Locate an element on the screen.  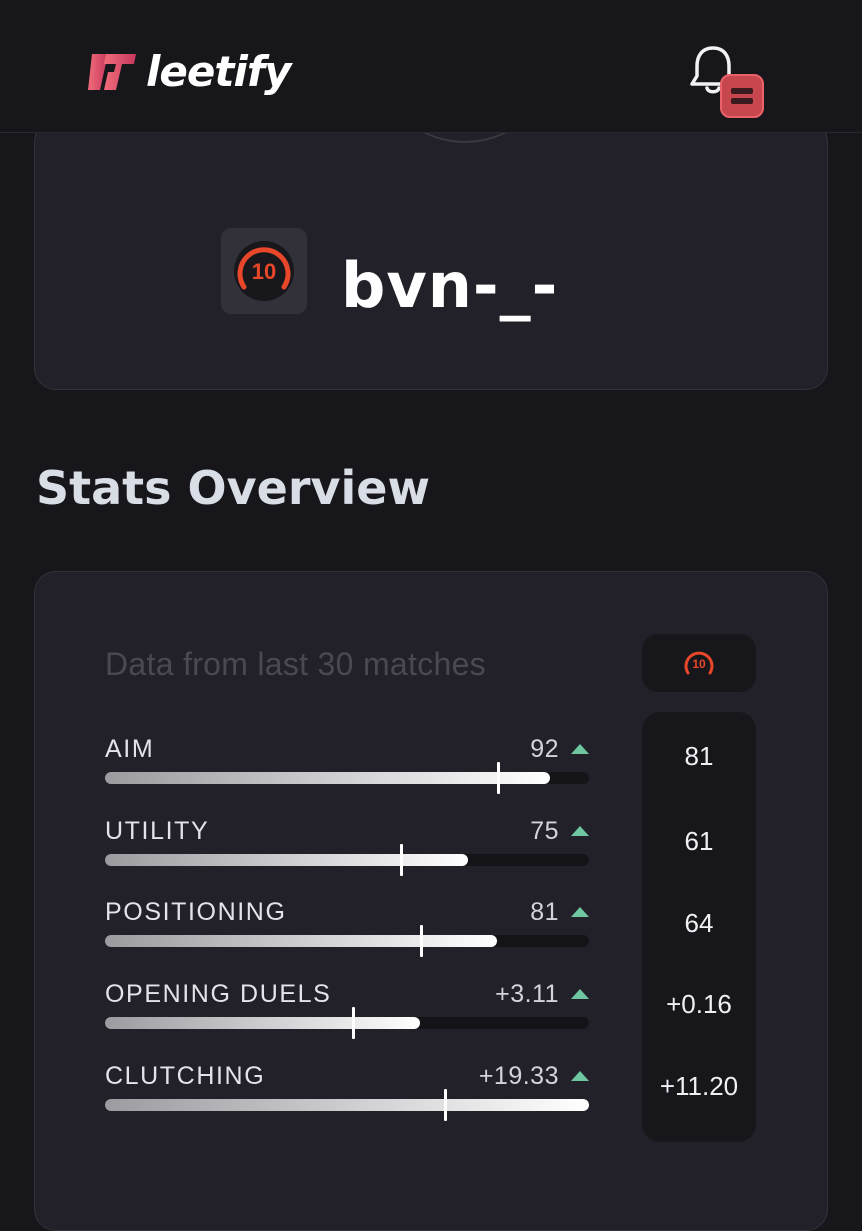
stat-value: 92 is located at coordinates (544, 749).